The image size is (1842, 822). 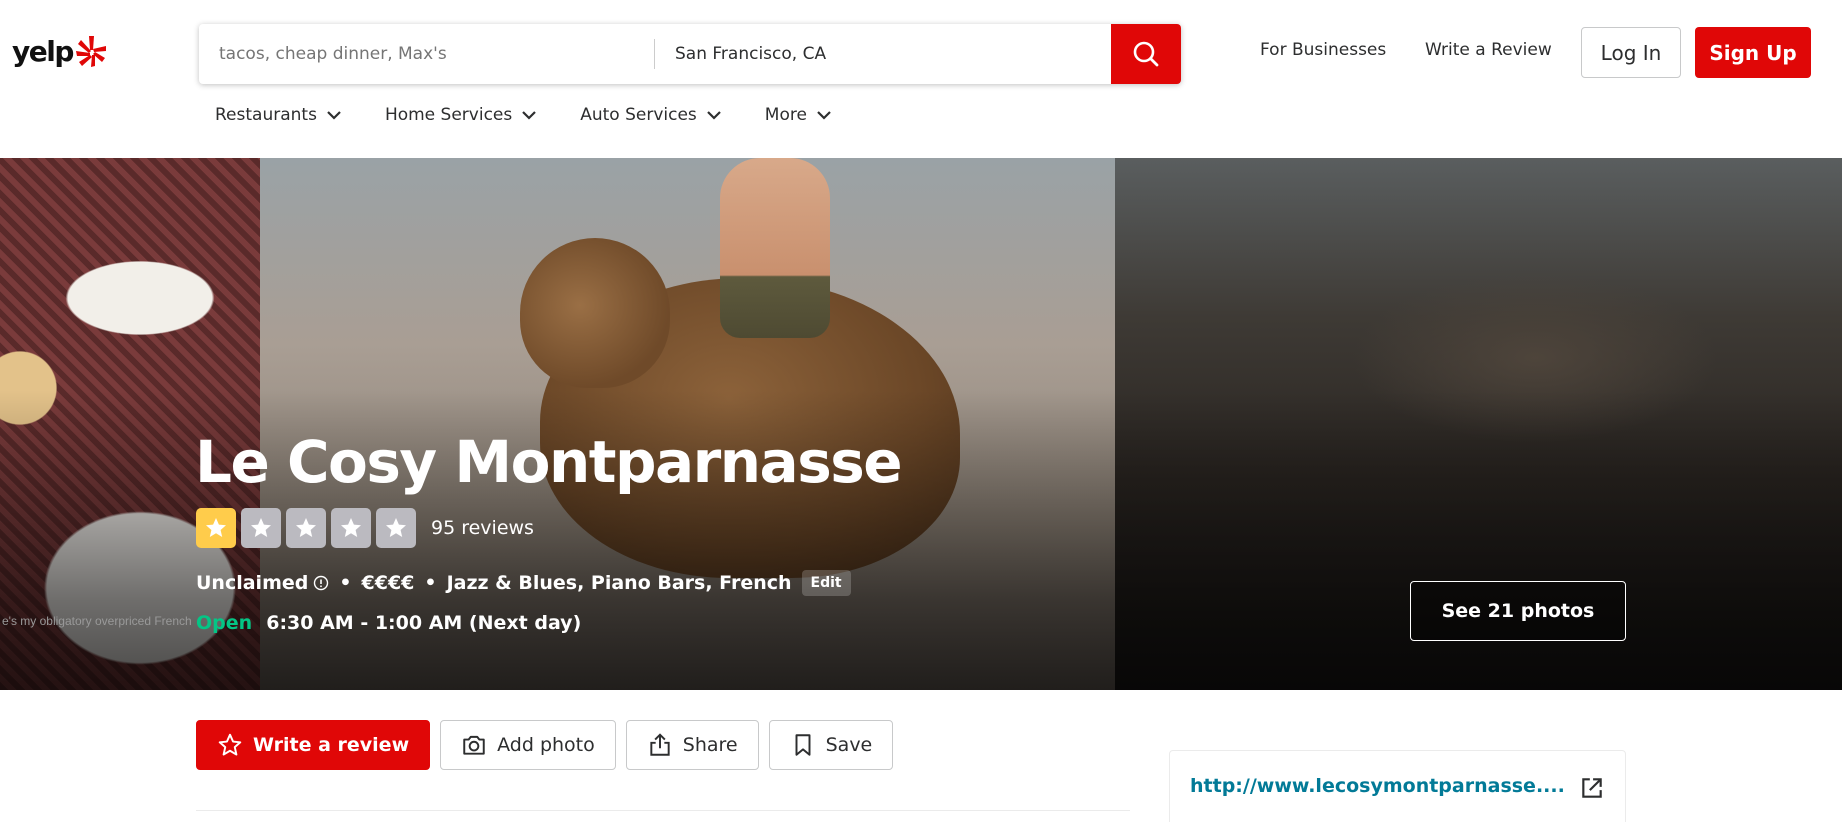 I want to click on nav-item-restaurants: Restaurants, so click(x=278, y=115).